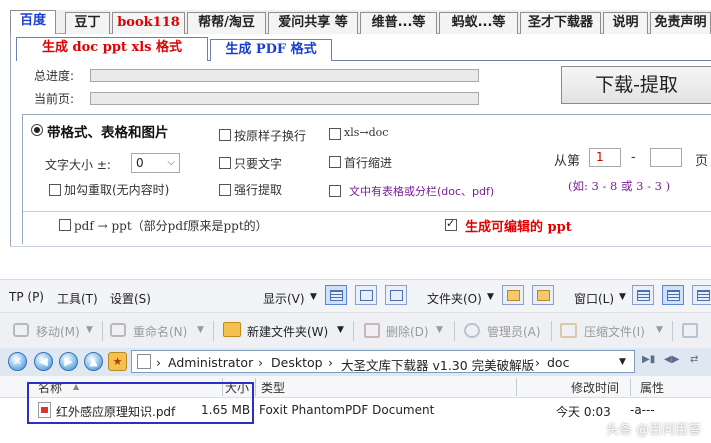  What do you see at coordinates (37, 130) in the screenshot?
I see `format-mode-radio` at bounding box center [37, 130].